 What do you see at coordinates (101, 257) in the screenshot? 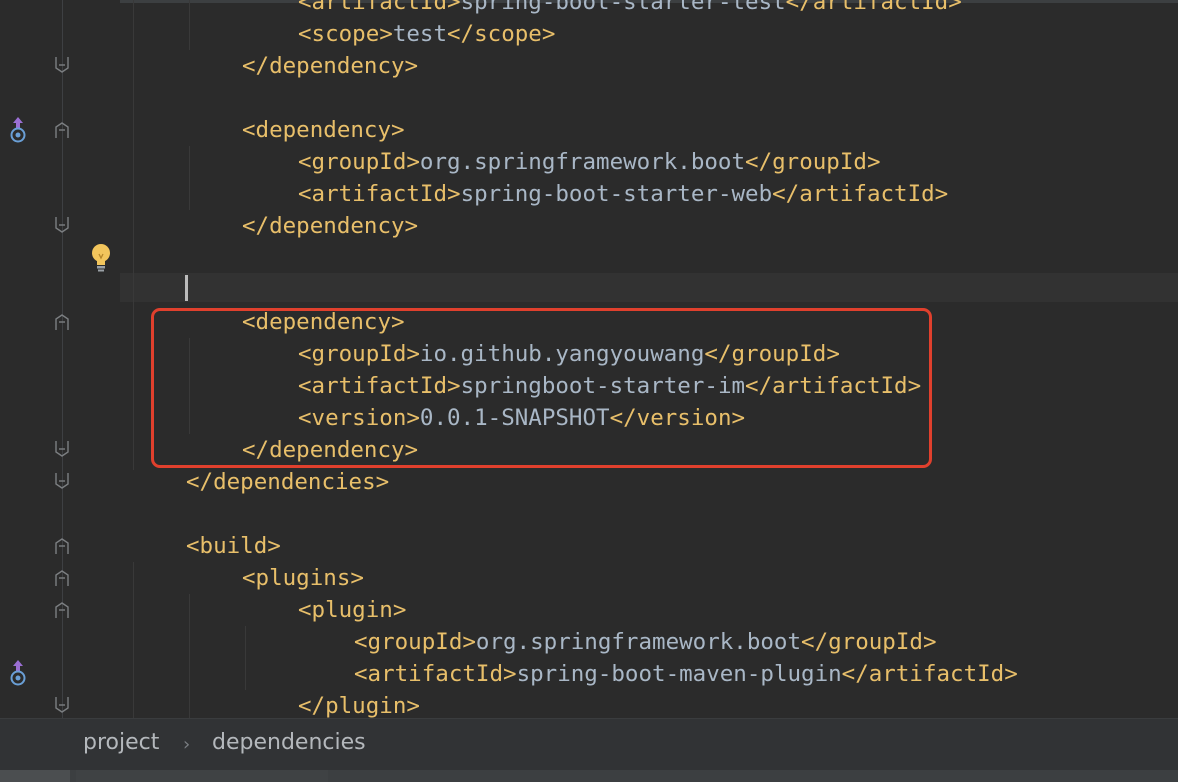
I see `lightbulb-icon` at bounding box center [101, 257].